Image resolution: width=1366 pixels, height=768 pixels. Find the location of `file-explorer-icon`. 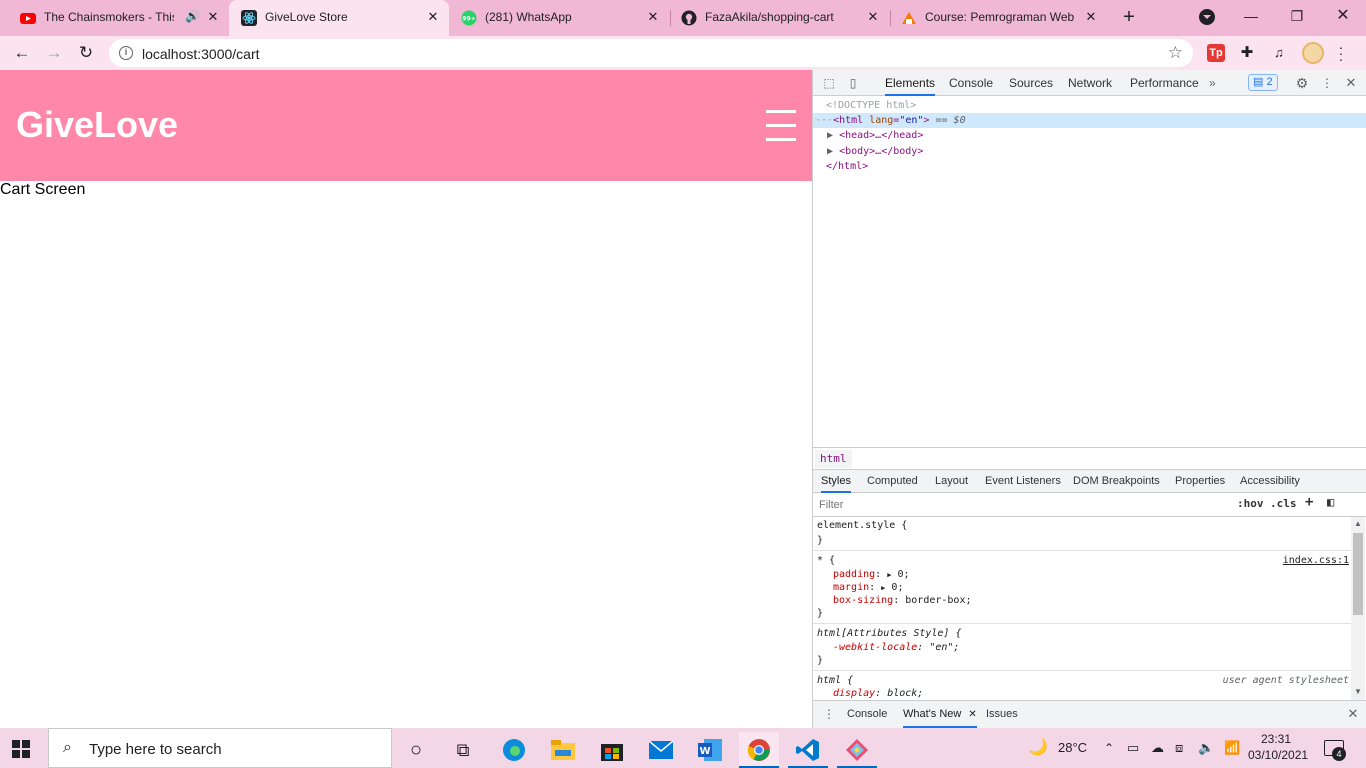

file-explorer-icon is located at coordinates (563, 750).